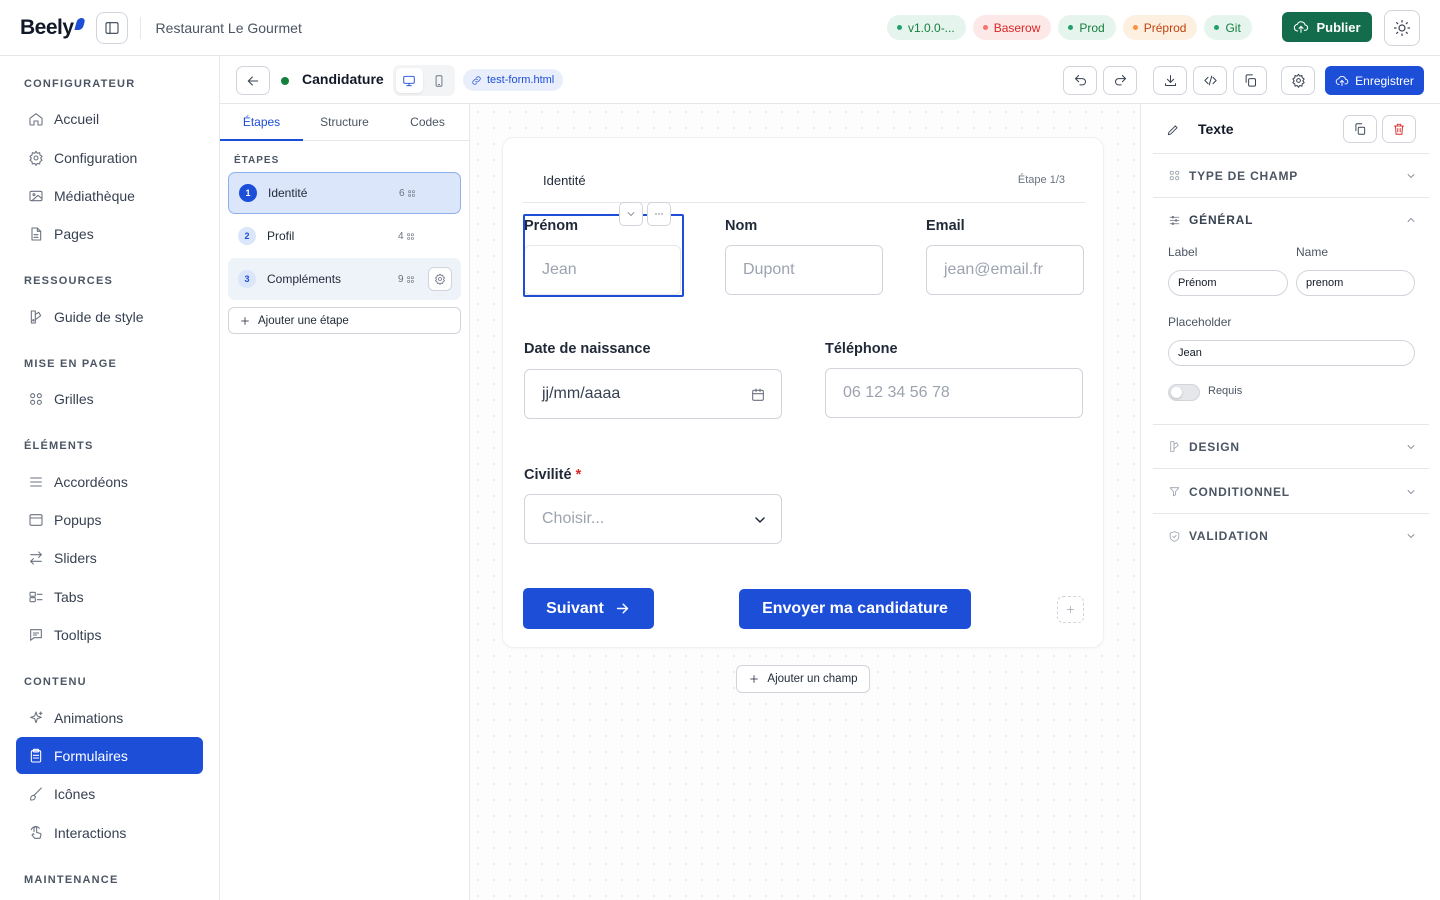 The height and width of the screenshot is (900, 1440). I want to click on sidebar-item-grilles: Grilles, so click(109, 398).